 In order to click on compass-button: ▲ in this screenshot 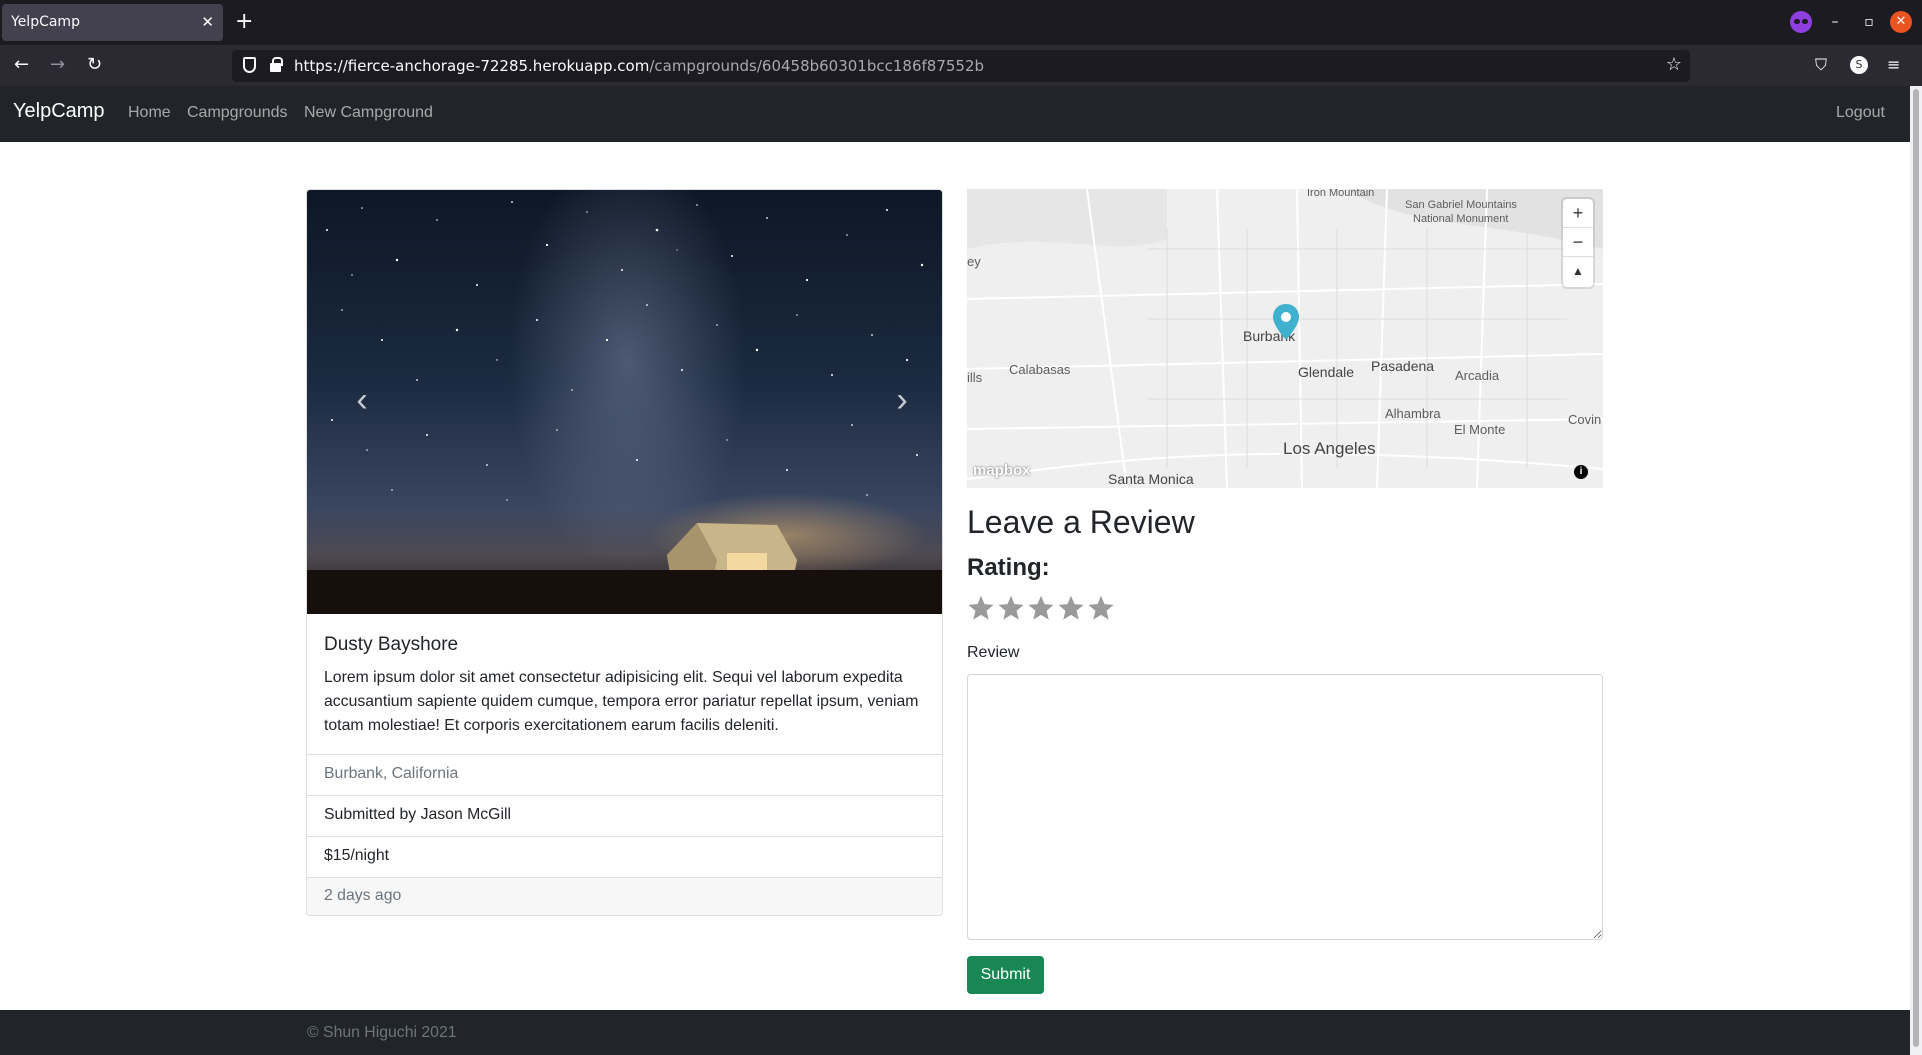, I will do `click(1578, 271)`.